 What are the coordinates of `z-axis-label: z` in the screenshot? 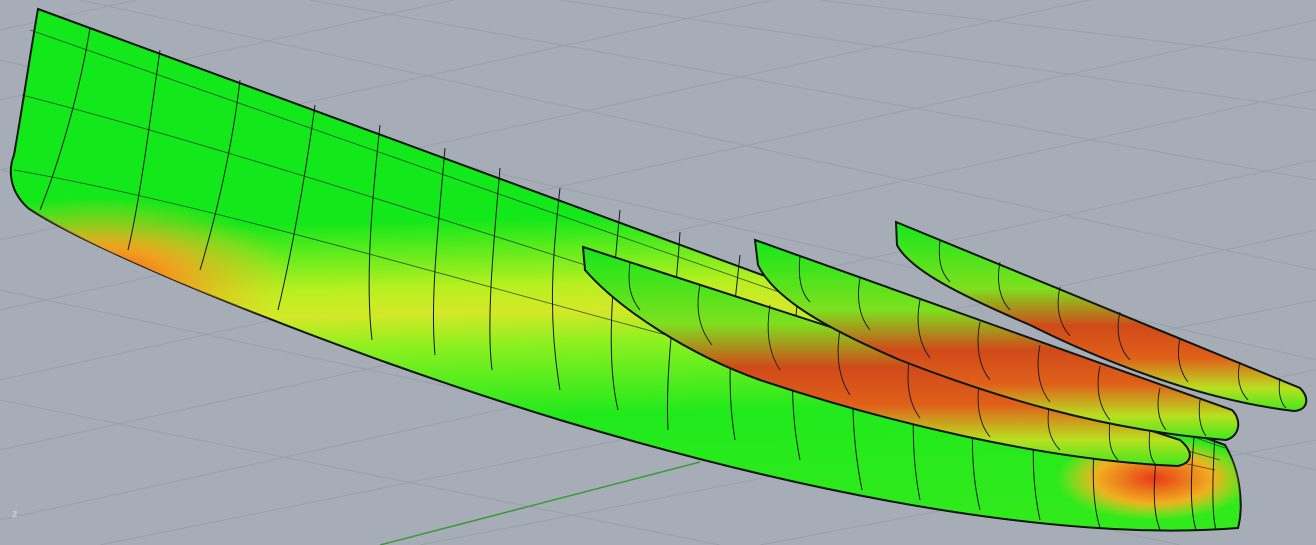 It's located at (15, 514).